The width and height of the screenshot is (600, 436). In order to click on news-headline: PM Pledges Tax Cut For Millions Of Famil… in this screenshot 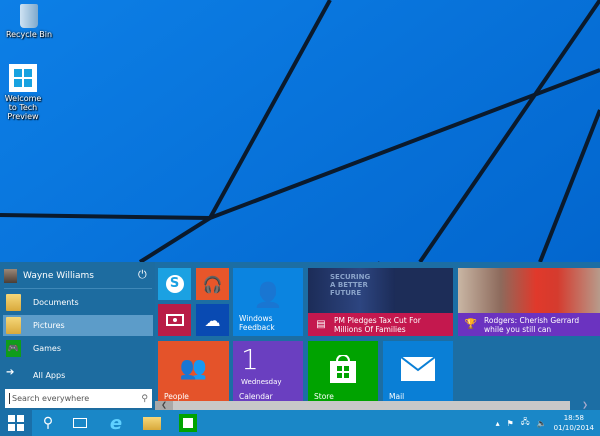, I will do `click(377, 324)`.